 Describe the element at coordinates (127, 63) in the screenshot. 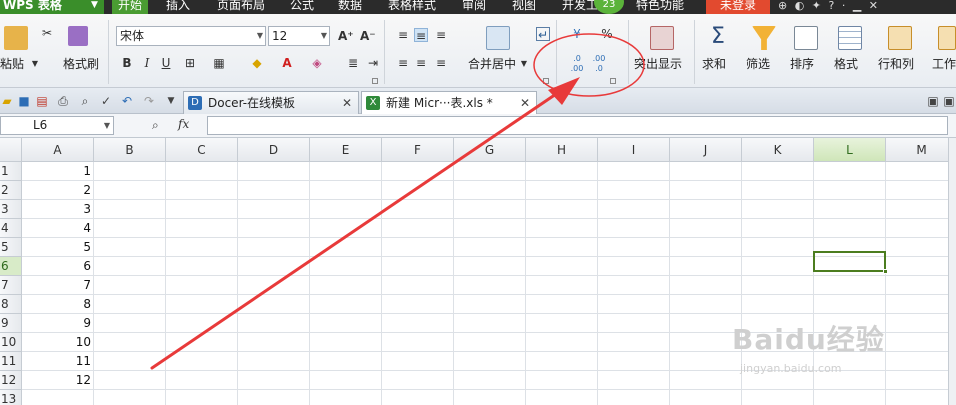

I see `bold-button: B` at that location.